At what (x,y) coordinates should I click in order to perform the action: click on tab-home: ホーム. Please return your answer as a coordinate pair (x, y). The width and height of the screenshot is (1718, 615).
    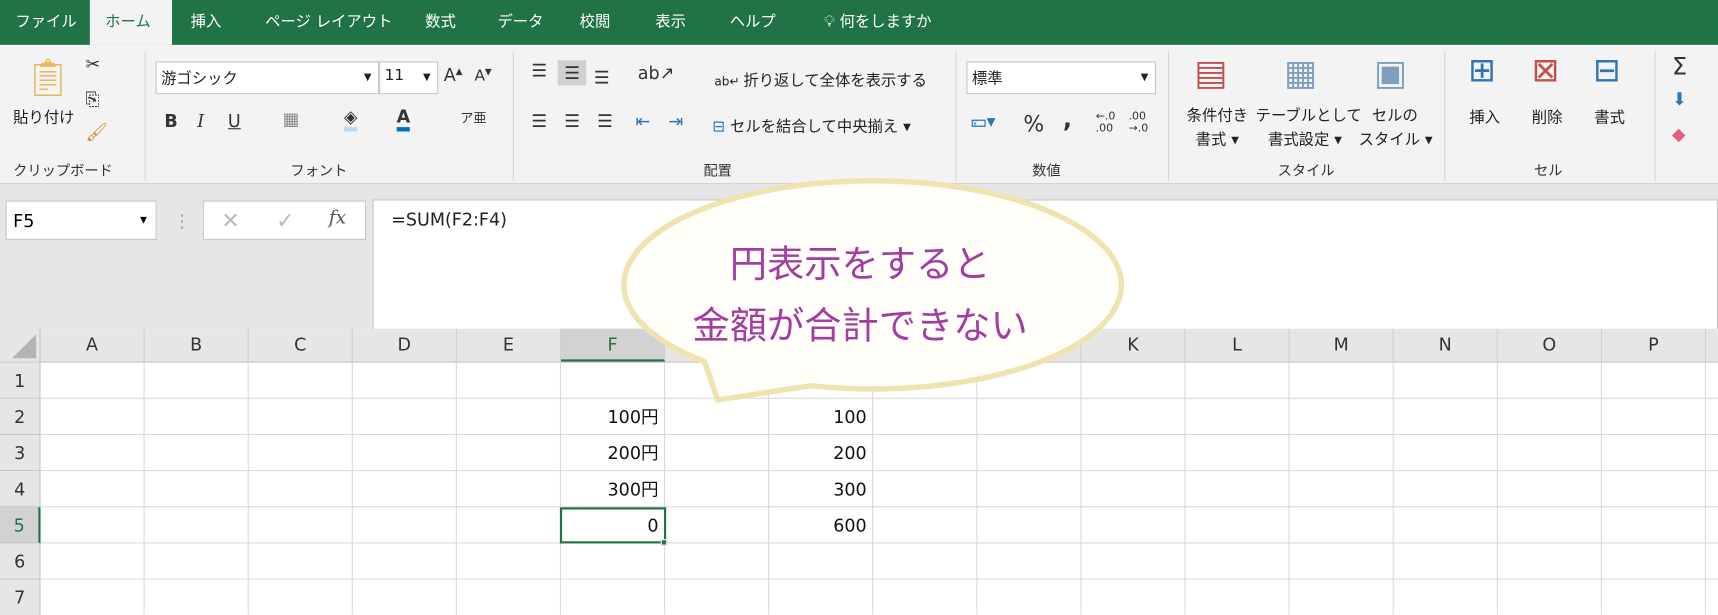
    Looking at the image, I should click on (131, 22).